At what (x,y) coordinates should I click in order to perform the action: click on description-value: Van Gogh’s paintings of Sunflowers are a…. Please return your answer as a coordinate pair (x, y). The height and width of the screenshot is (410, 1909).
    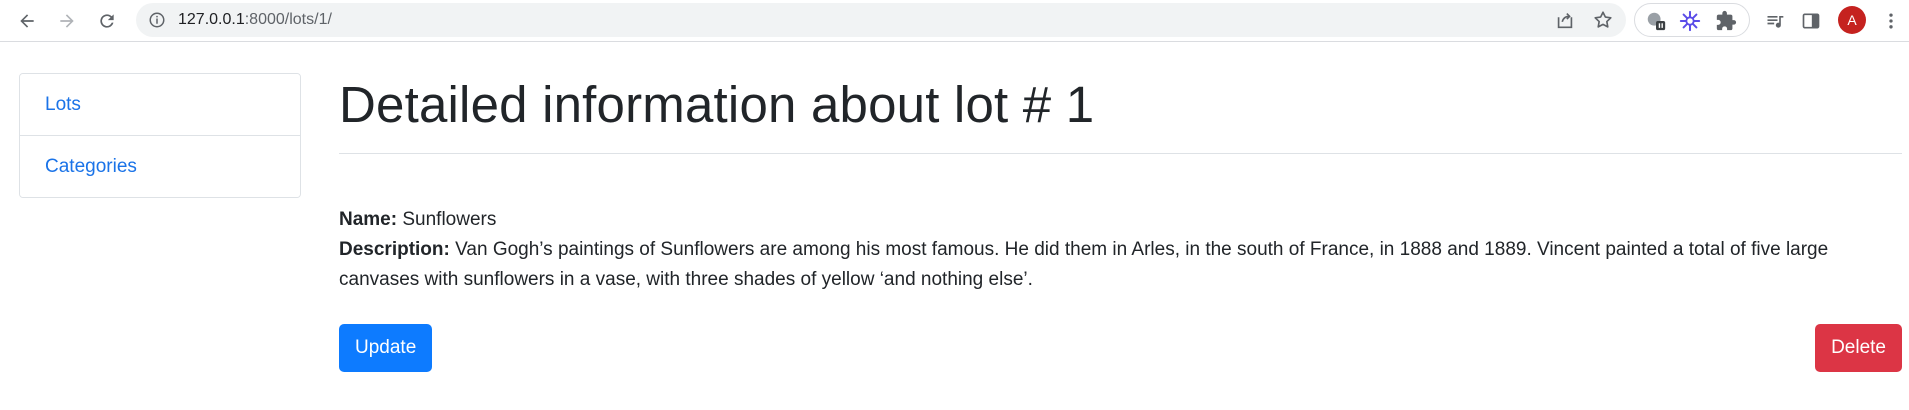
    Looking at the image, I should click on (1084, 264).